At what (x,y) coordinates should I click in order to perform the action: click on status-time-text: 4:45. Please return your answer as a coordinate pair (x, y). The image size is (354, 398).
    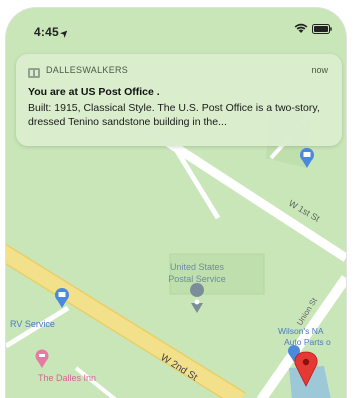
    Looking at the image, I should click on (46, 32).